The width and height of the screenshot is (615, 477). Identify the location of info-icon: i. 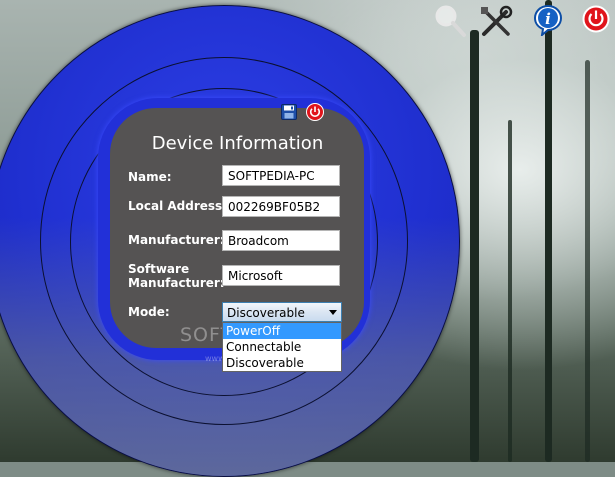
(548, 20).